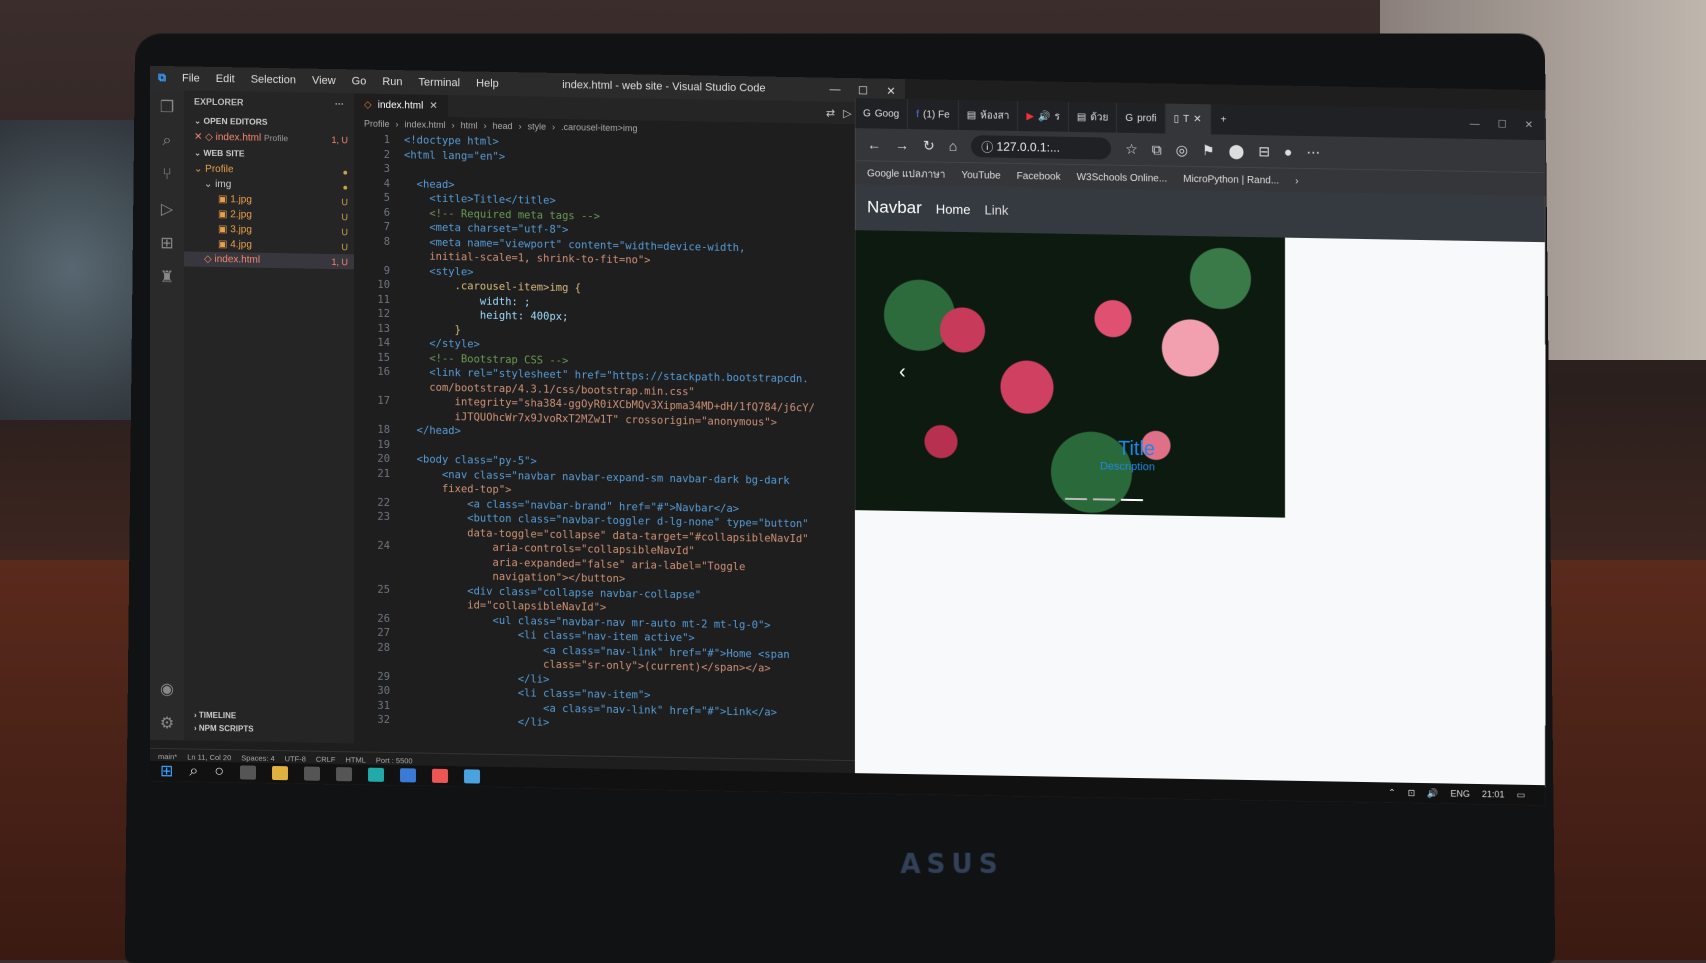 The image size is (1706, 963). Describe the element at coordinates (1131, 148) in the screenshot. I see `star-icon: ☆` at that location.